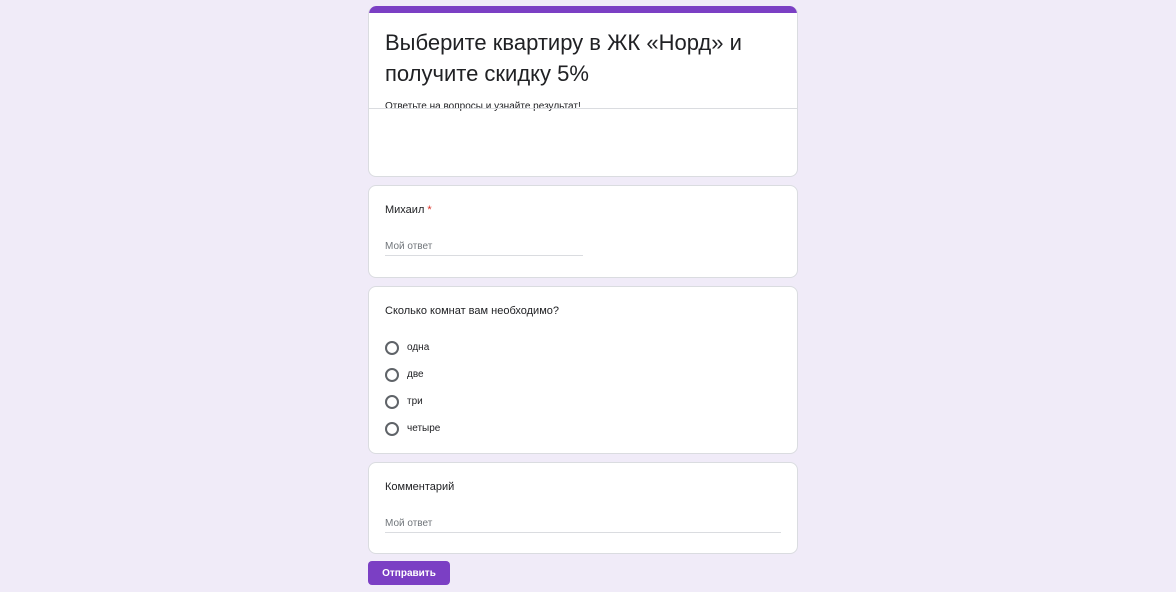 The width and height of the screenshot is (1176, 592). I want to click on rooms-option-2: две, so click(412, 374).